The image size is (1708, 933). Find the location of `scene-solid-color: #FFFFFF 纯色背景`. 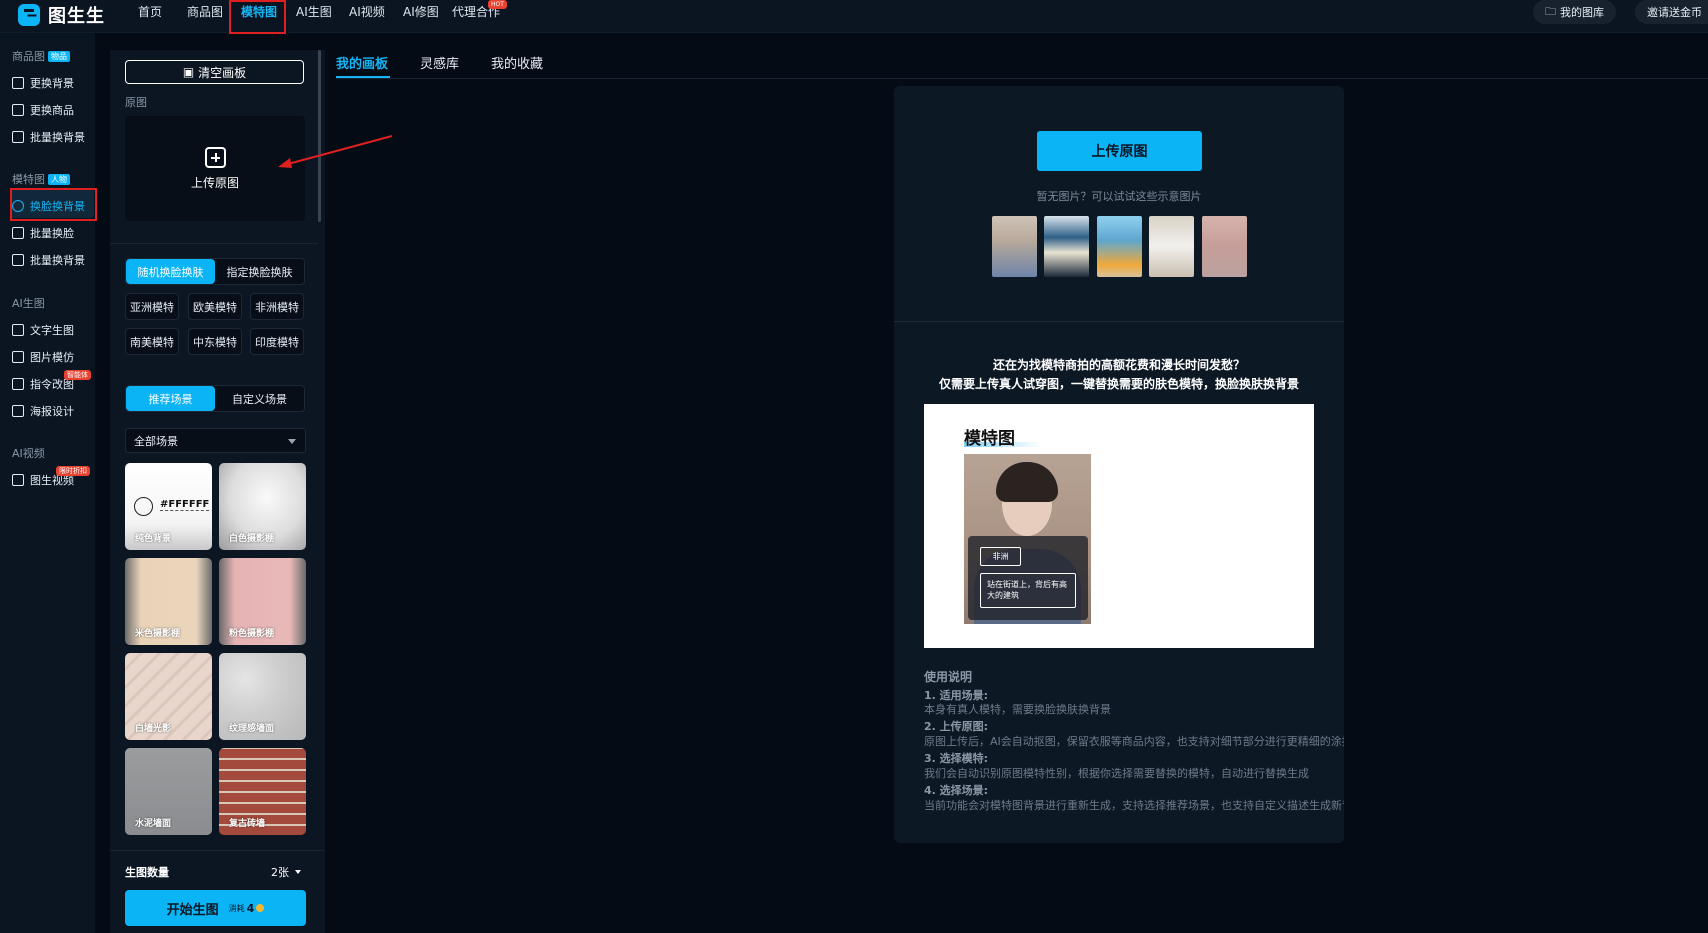

scene-solid-color: #FFFFFF 纯色背景 is located at coordinates (168, 506).